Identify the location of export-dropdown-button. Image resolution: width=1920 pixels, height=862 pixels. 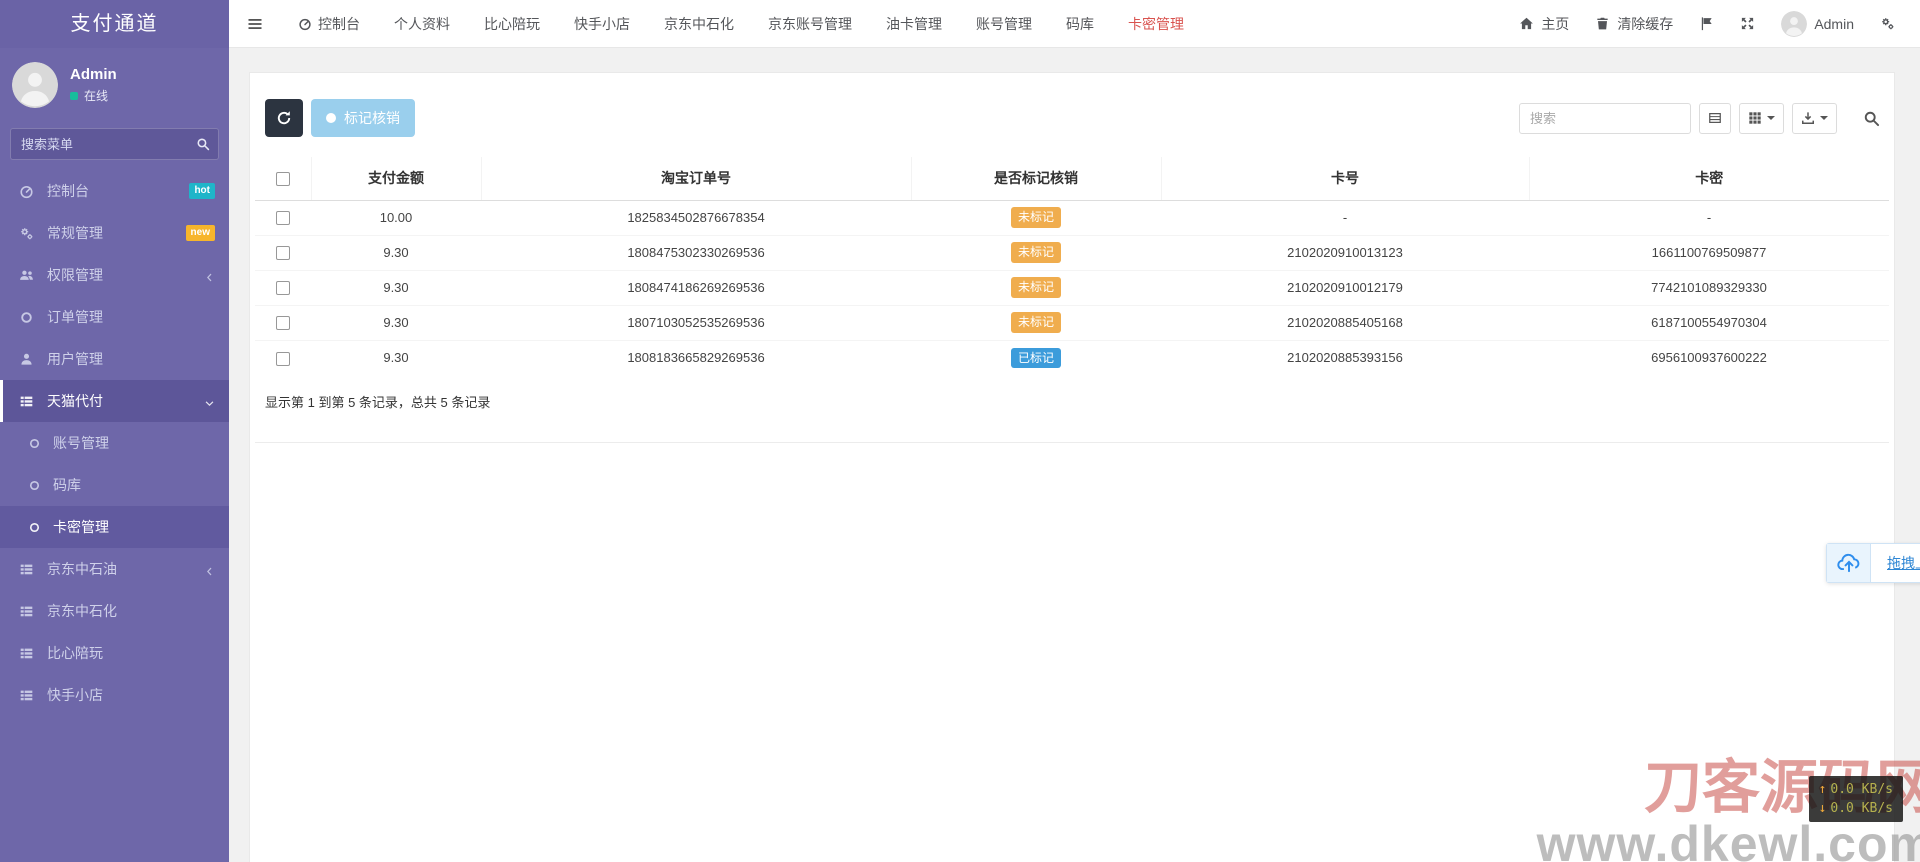
(1814, 118).